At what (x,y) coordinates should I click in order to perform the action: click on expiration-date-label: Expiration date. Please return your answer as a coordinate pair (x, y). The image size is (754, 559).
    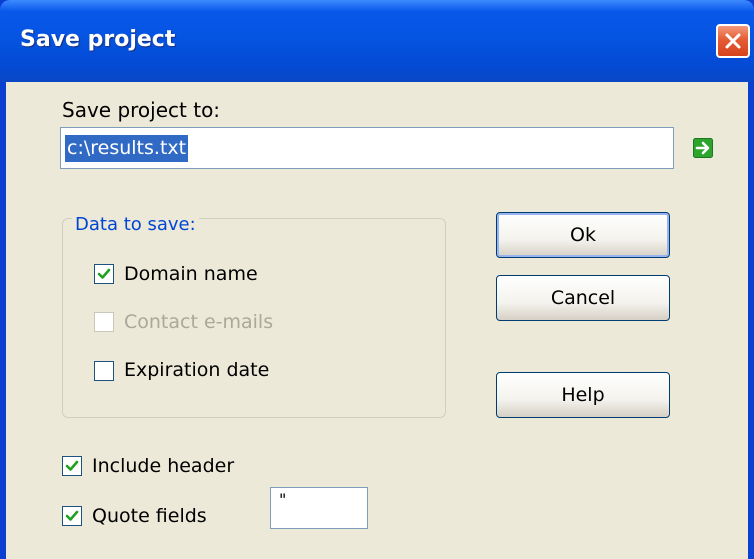
    Looking at the image, I should click on (197, 370).